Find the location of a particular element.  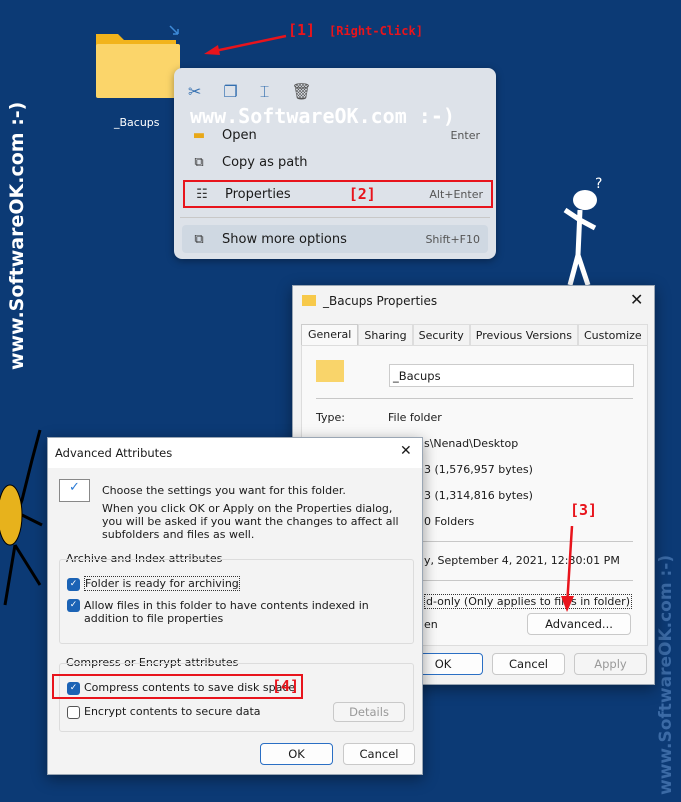

type-label: Type: is located at coordinates (330, 417).